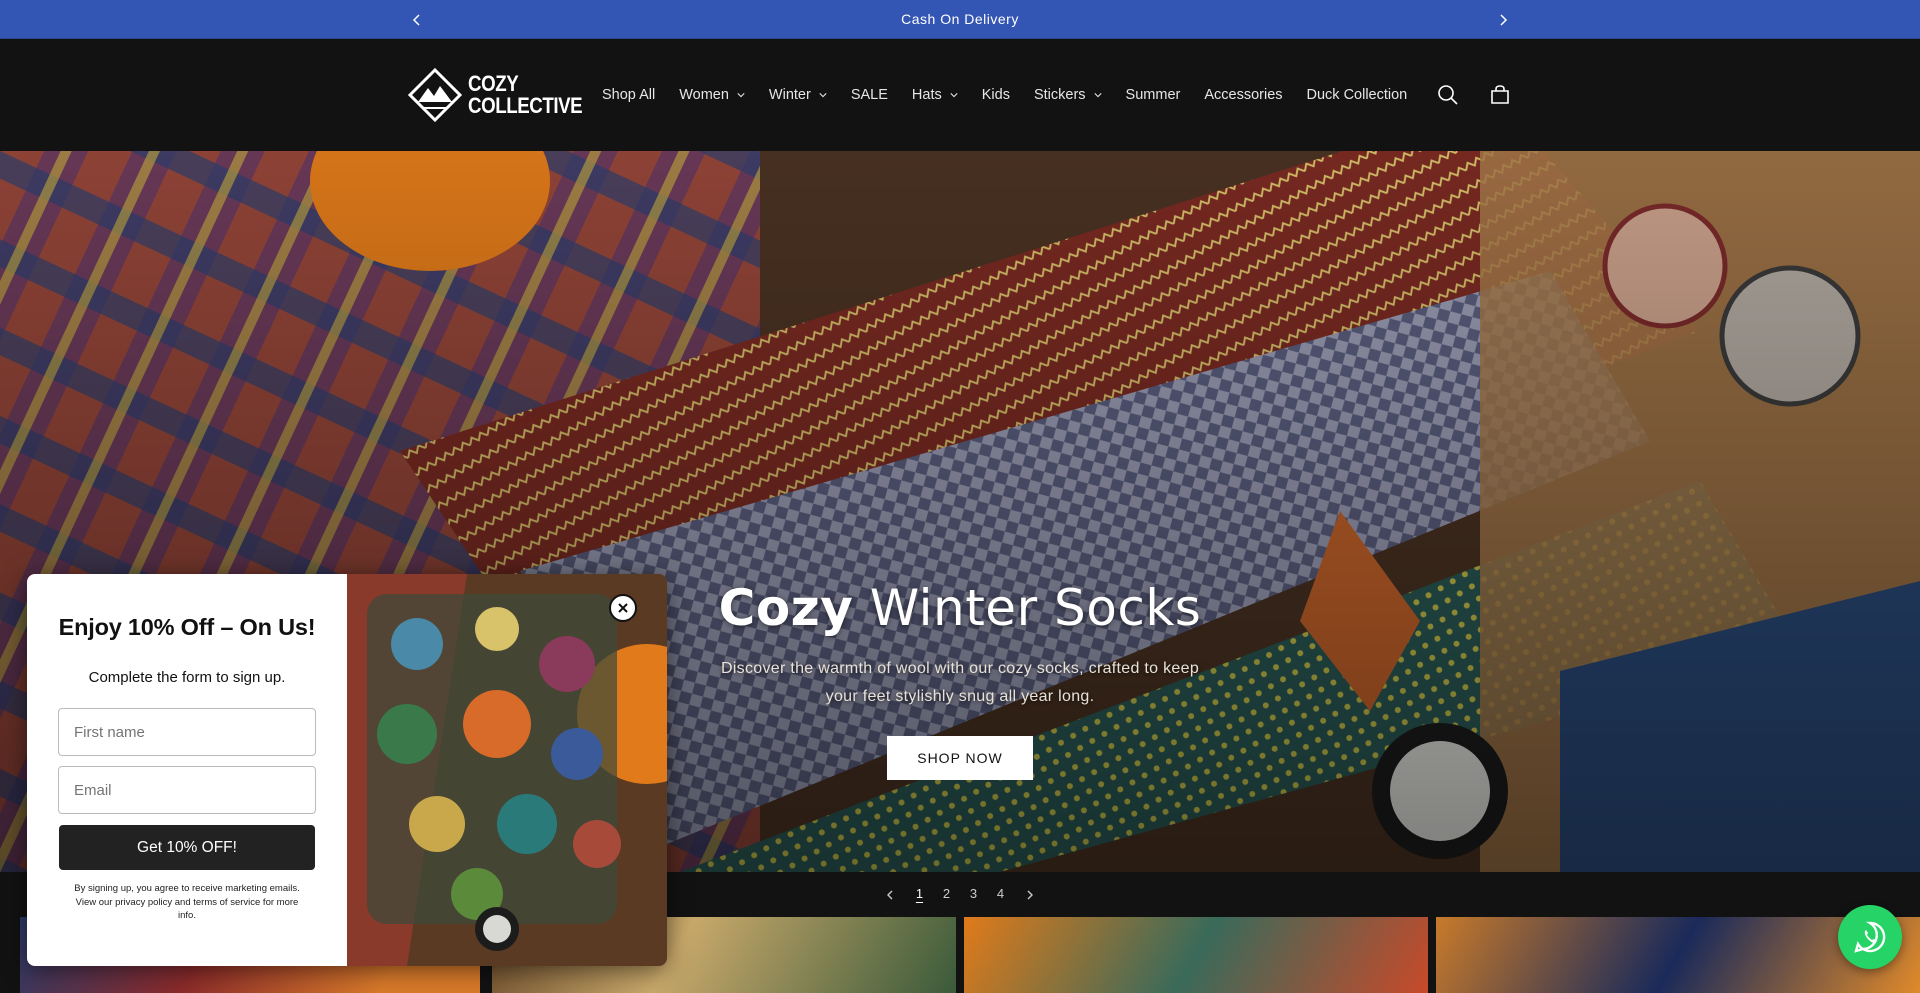 The image size is (1920, 993). I want to click on nav-label: Women, so click(704, 95).